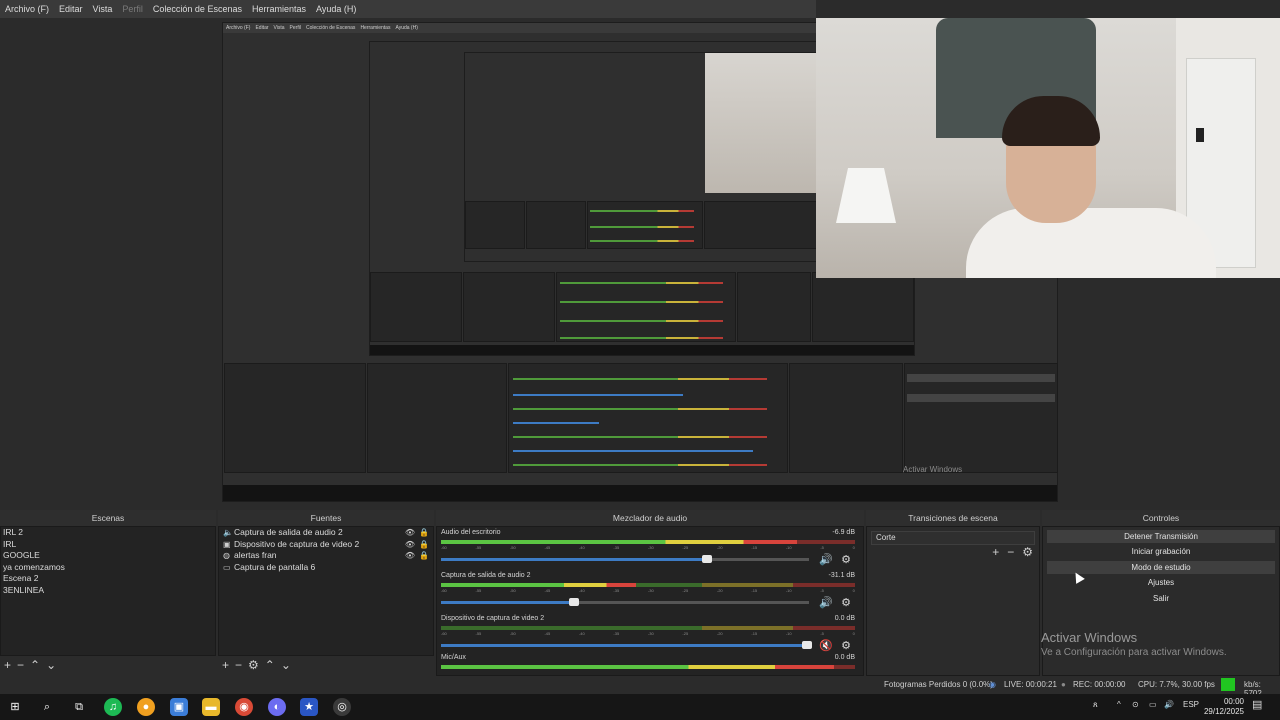  Describe the element at coordinates (108, 533) in the screenshot. I see `scene-item: IRL 2` at that location.